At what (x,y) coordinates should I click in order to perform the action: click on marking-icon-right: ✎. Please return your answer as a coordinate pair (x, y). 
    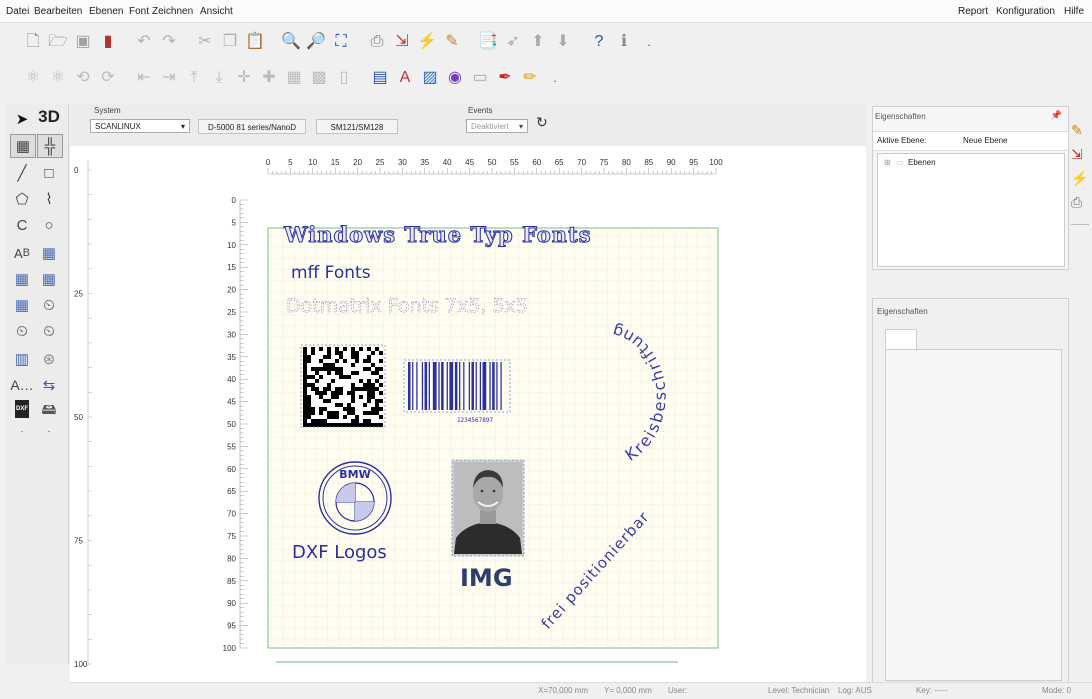
    Looking at the image, I should click on (1077, 130).